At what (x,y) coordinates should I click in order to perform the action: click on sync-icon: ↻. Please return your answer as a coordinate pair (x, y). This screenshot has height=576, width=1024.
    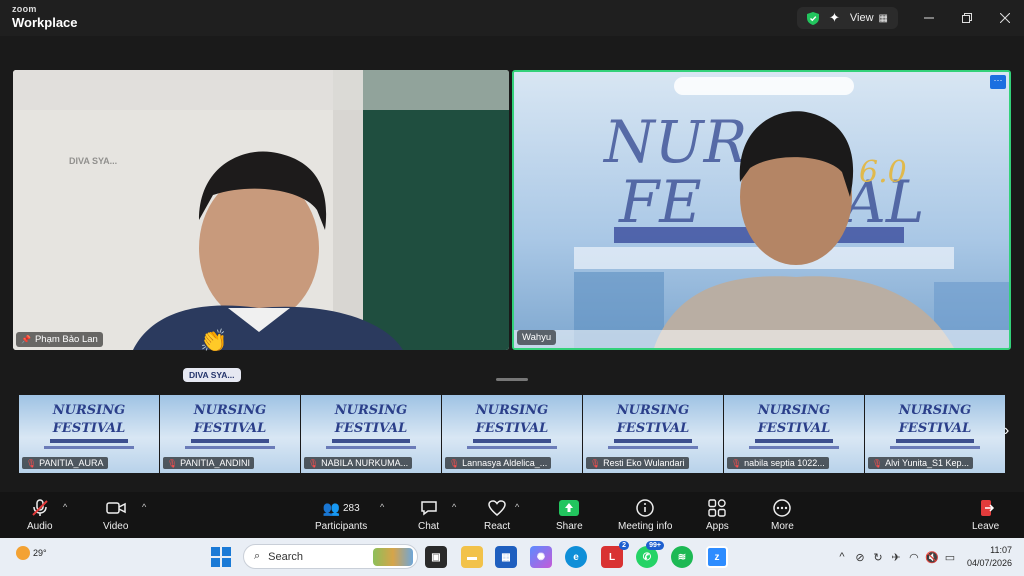
    Looking at the image, I should click on (878, 557).